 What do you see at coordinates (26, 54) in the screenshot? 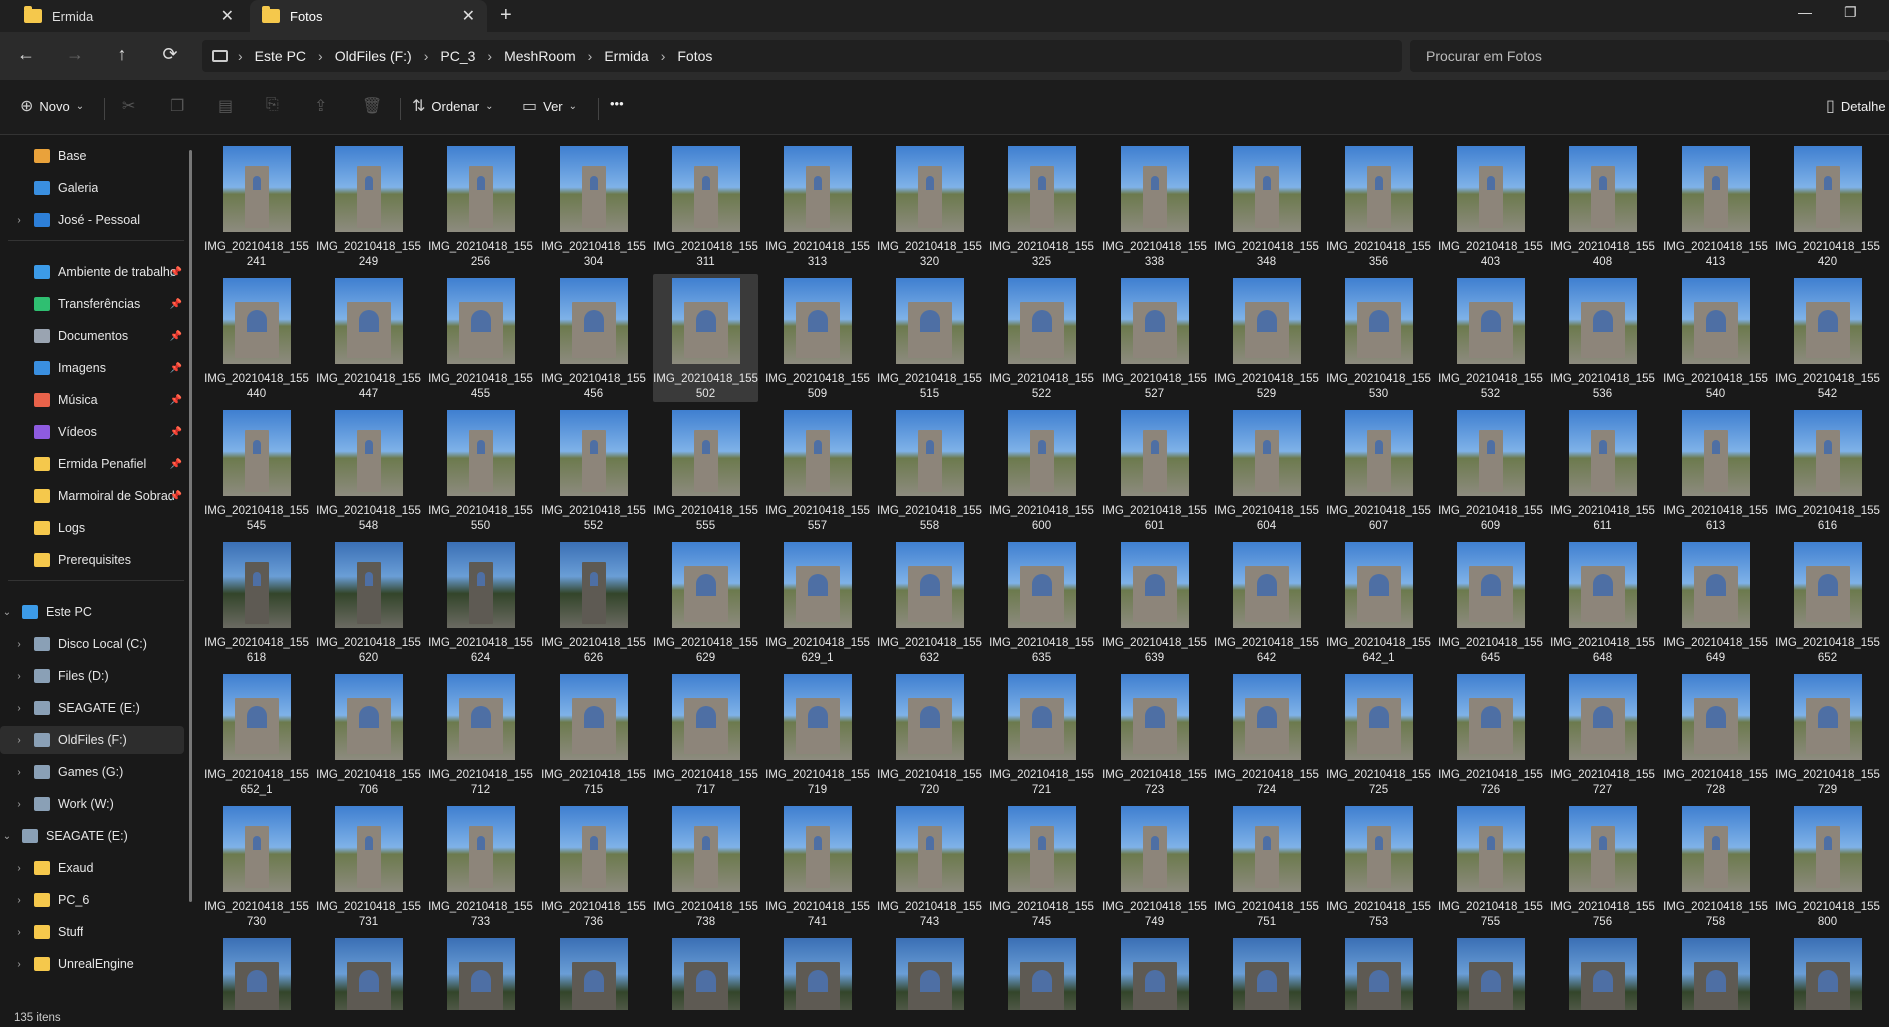
I see `back-button: ←` at bounding box center [26, 54].